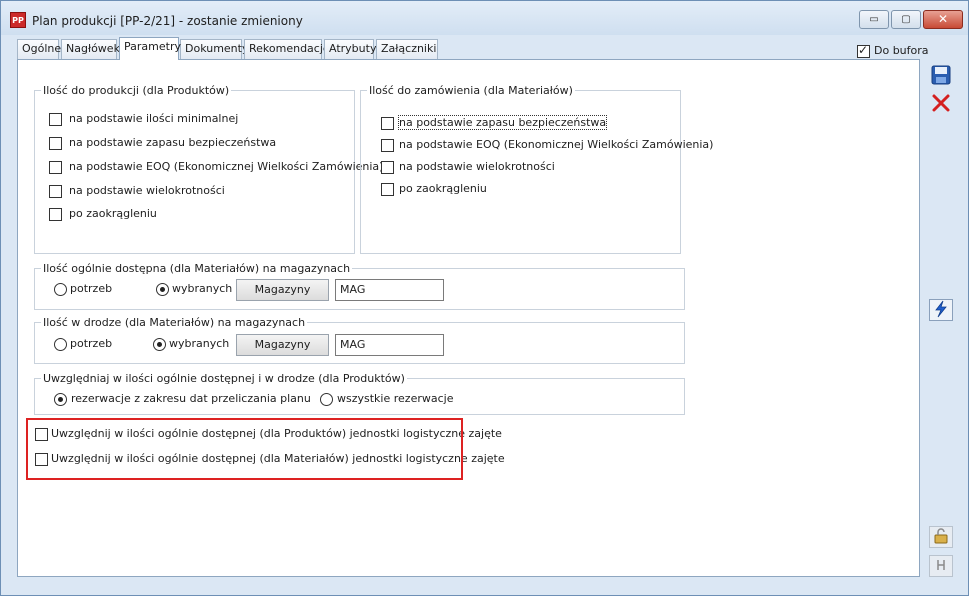  I want to click on tab-parametry: Parametry, so click(150, 48).